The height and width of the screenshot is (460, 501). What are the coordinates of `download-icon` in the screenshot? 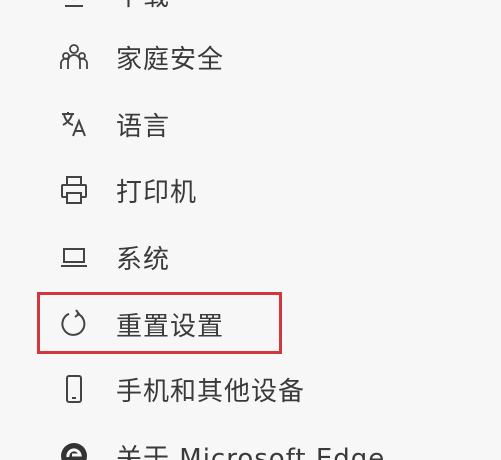 It's located at (74, 6).